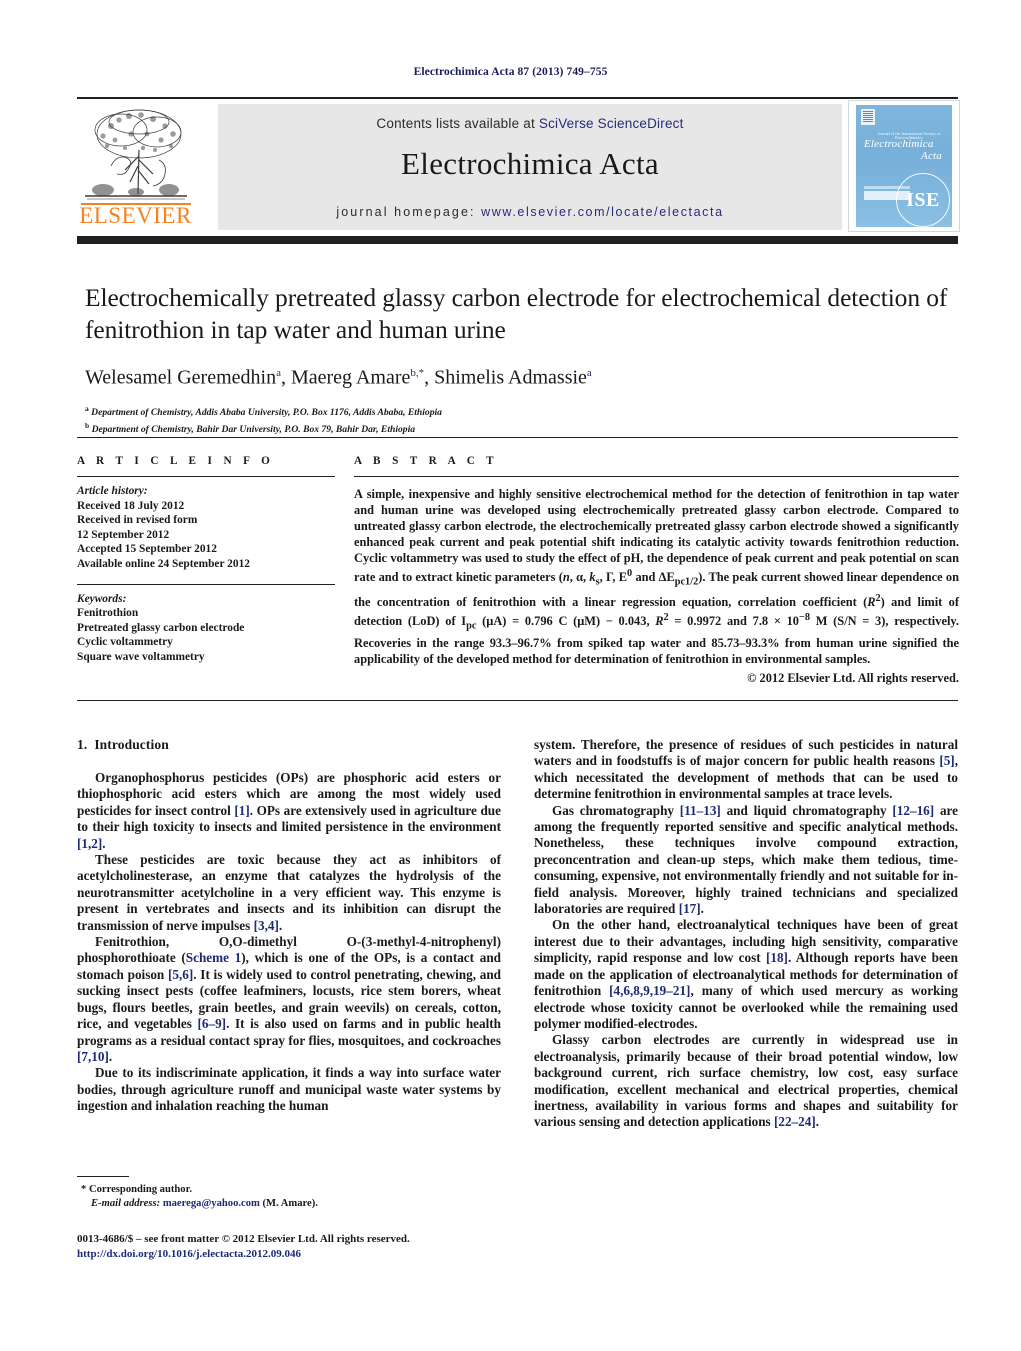 Image resolution: width=1021 pixels, height=1351 pixels. I want to click on running-head: Electrochimica Acta 87 (2013) 749–755, so click(510, 72).